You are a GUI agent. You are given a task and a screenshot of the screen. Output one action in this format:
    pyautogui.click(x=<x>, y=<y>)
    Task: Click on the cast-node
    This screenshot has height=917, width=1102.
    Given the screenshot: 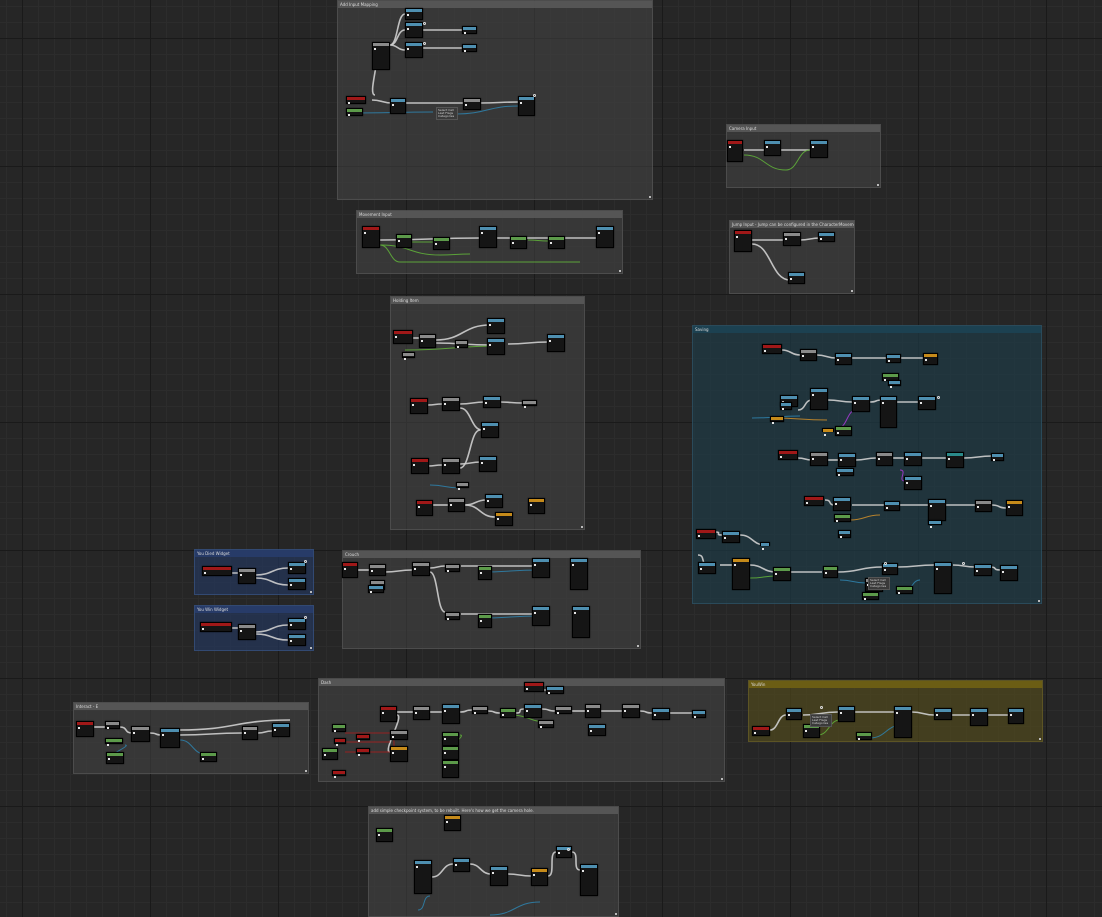 What is the action you would take?
    pyautogui.click(x=955, y=460)
    